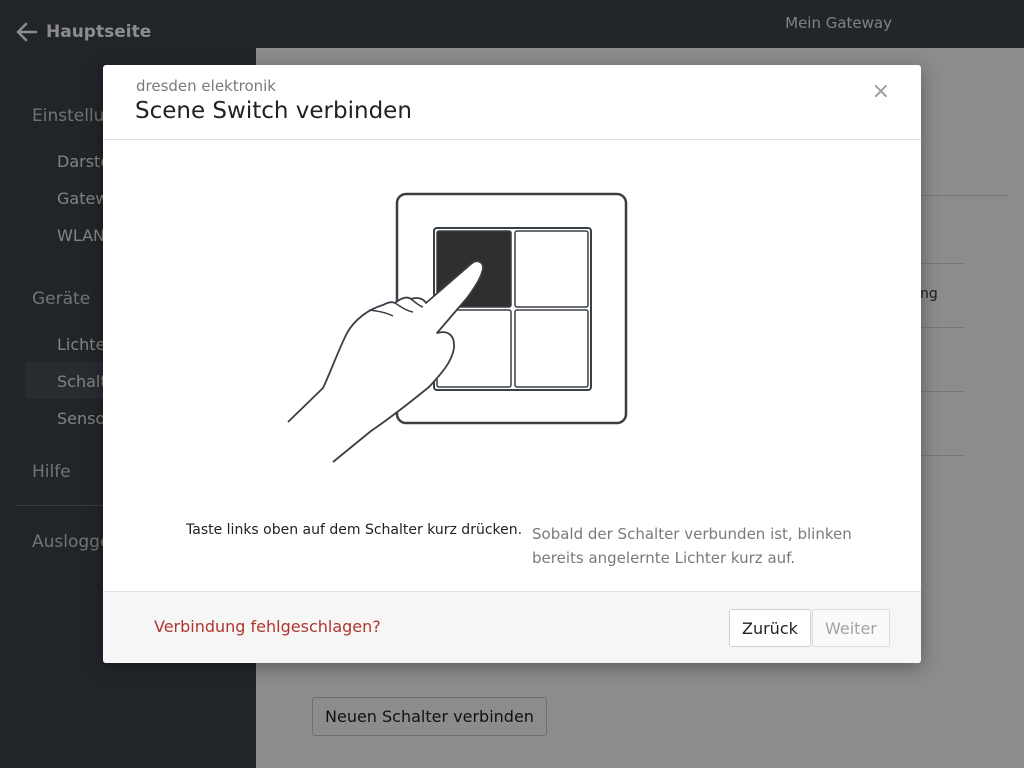 The width and height of the screenshot is (1024, 768). What do you see at coordinates (551, 348) in the screenshot?
I see `switch-key-bottom-right` at bounding box center [551, 348].